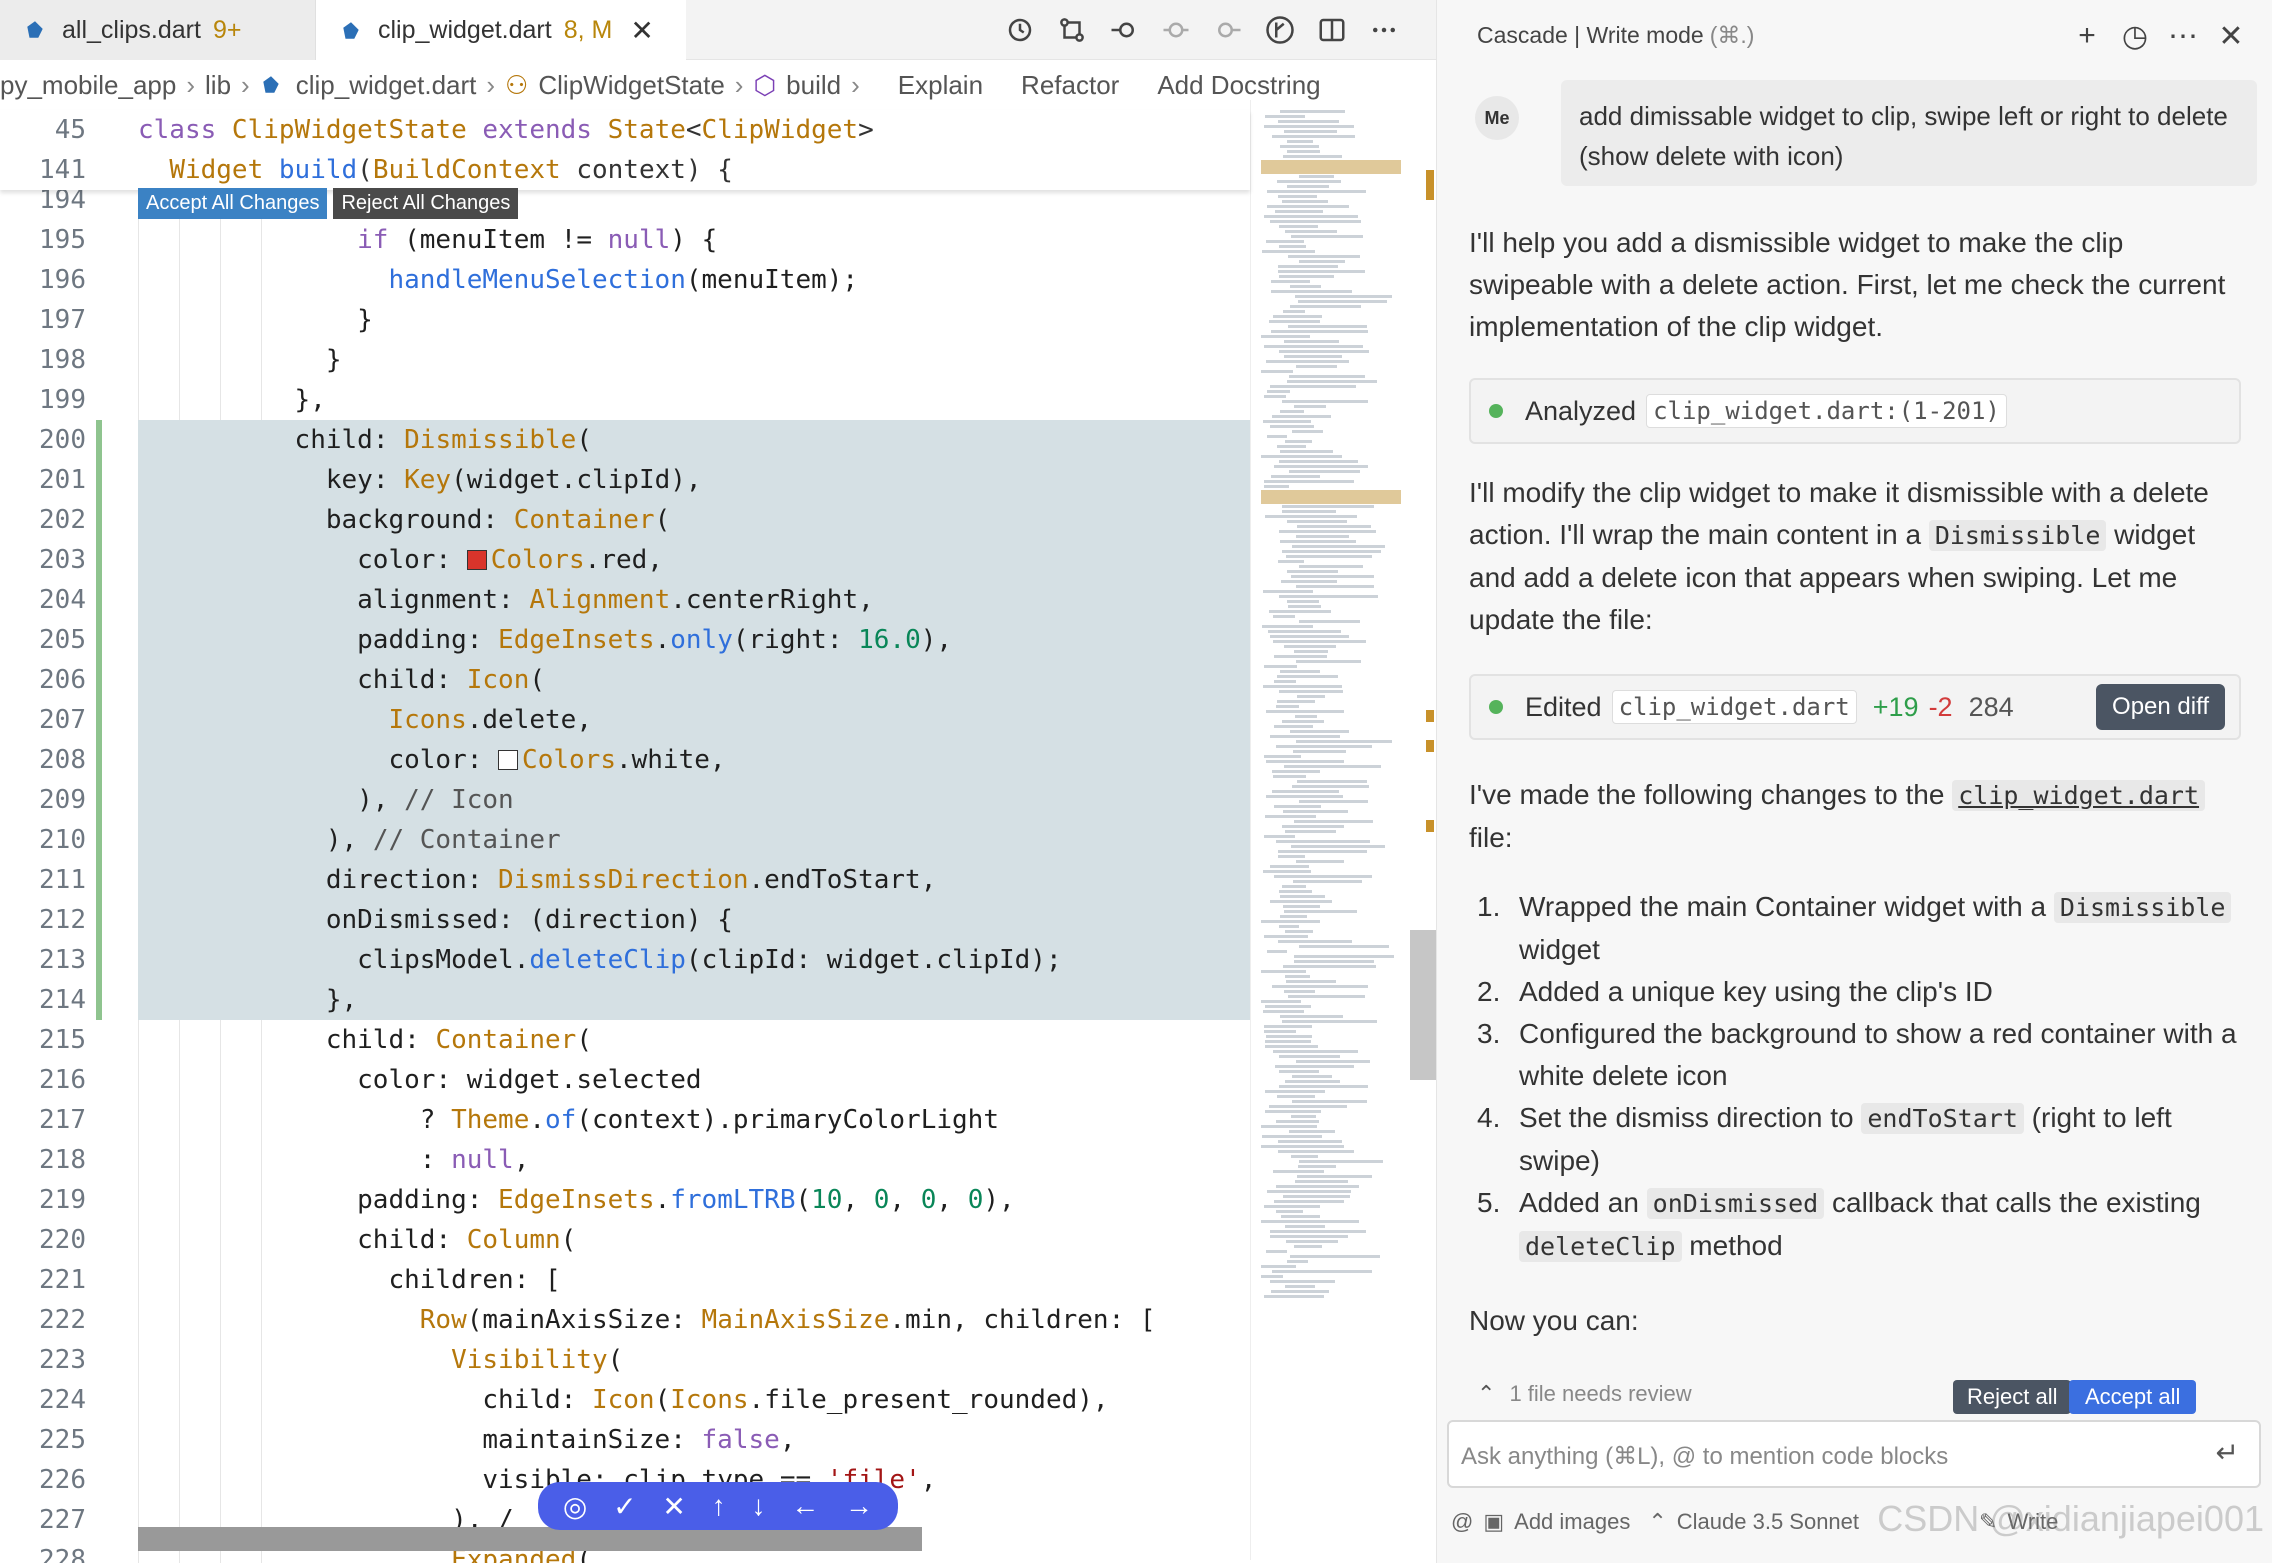 The height and width of the screenshot is (1563, 2272). I want to click on breadcrumb-item: build, so click(813, 85).